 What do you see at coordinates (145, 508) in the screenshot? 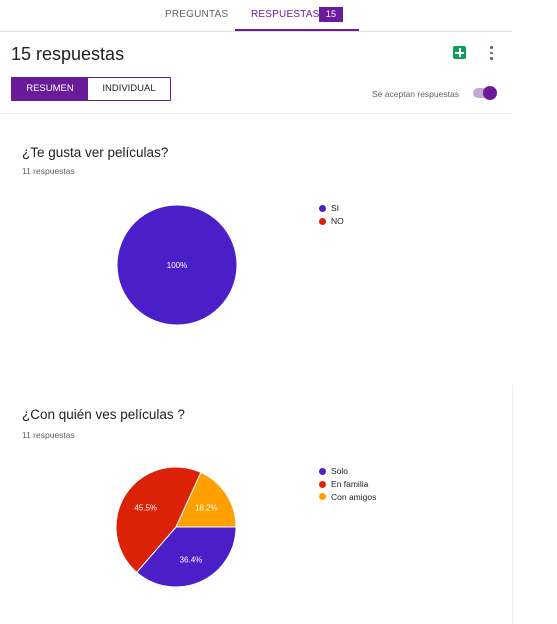
I see `pie-data-label: 45.5%` at bounding box center [145, 508].